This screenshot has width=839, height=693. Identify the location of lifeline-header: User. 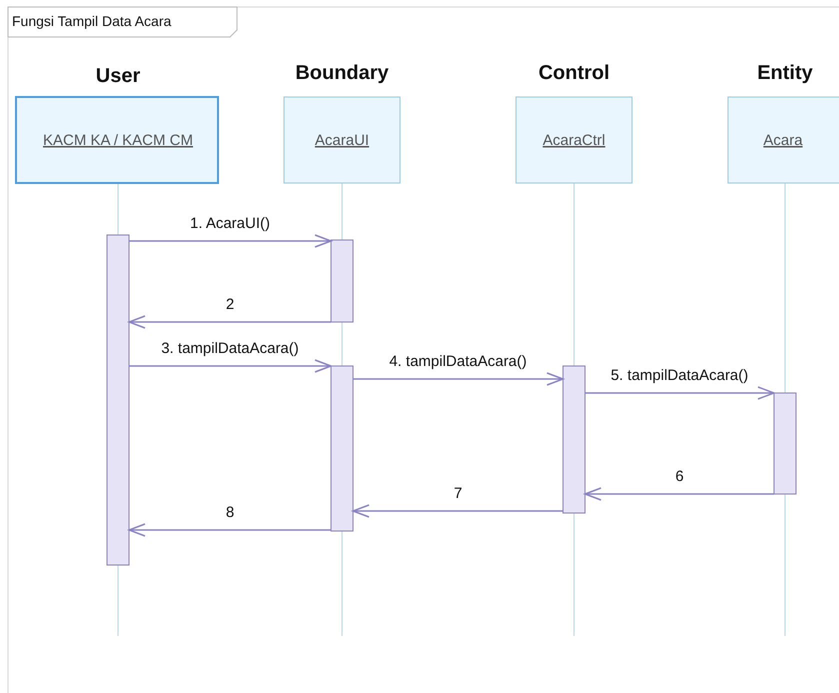
(118, 76).